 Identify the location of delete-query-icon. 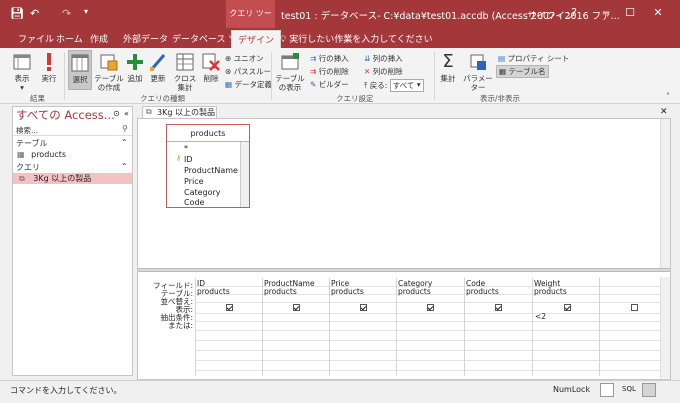
(211, 62).